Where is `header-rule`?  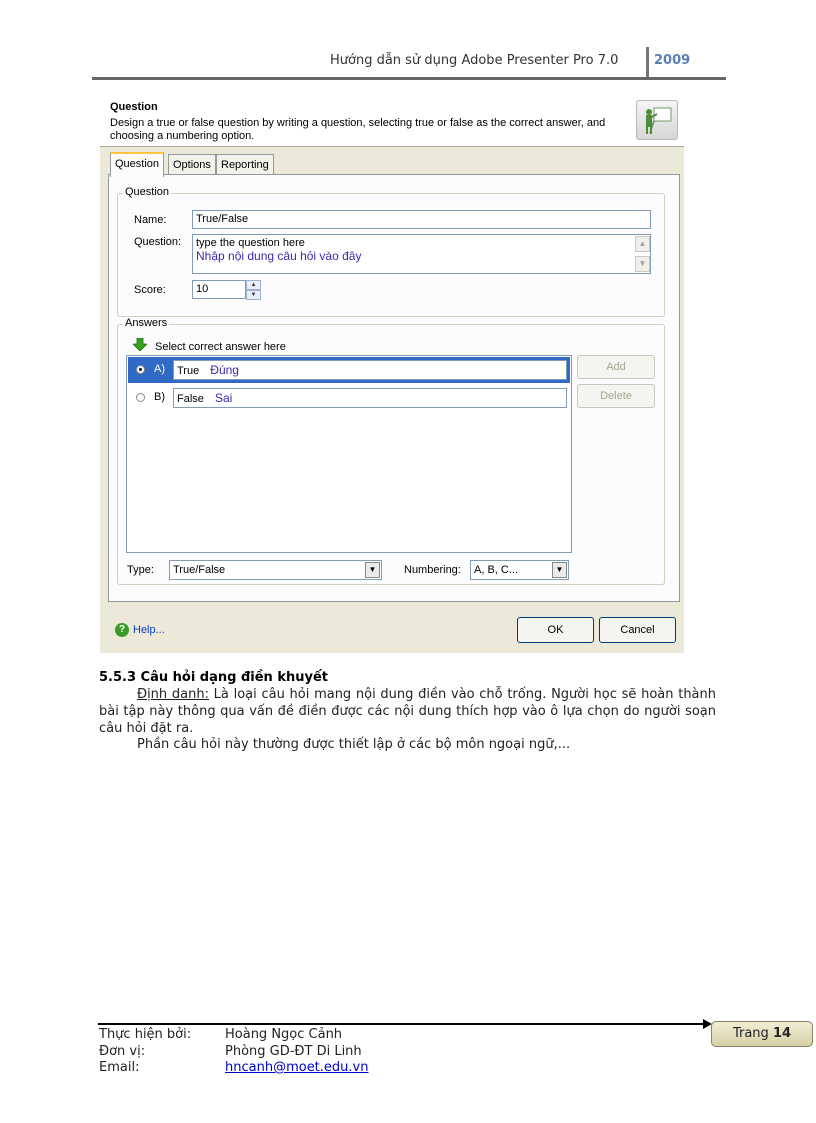 header-rule is located at coordinates (409, 78).